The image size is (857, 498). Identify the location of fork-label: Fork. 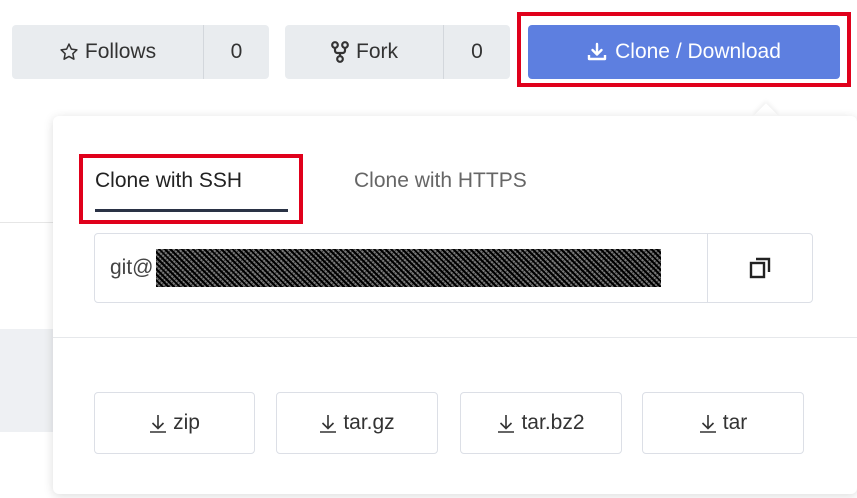
(377, 51).